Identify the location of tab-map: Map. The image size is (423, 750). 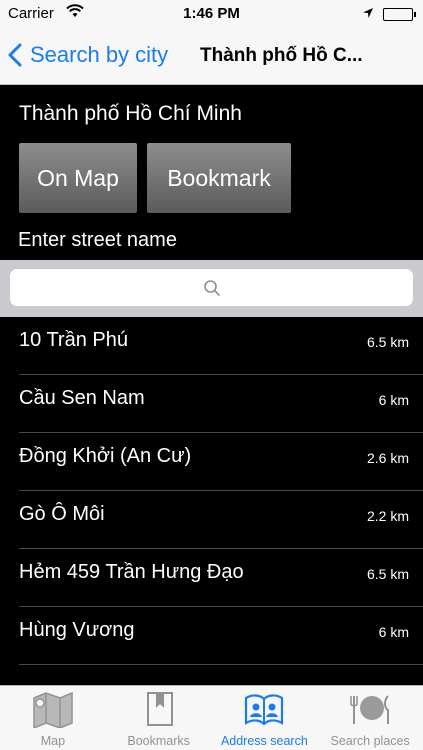
(53, 718).